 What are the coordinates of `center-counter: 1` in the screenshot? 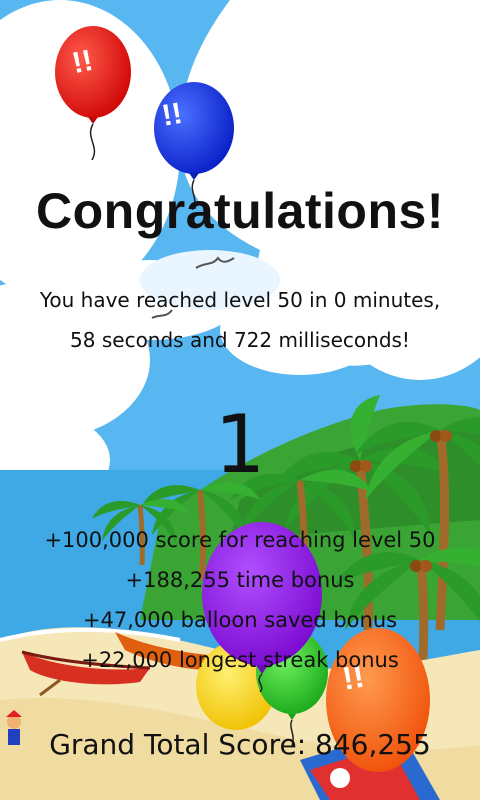 It's located at (240, 444).